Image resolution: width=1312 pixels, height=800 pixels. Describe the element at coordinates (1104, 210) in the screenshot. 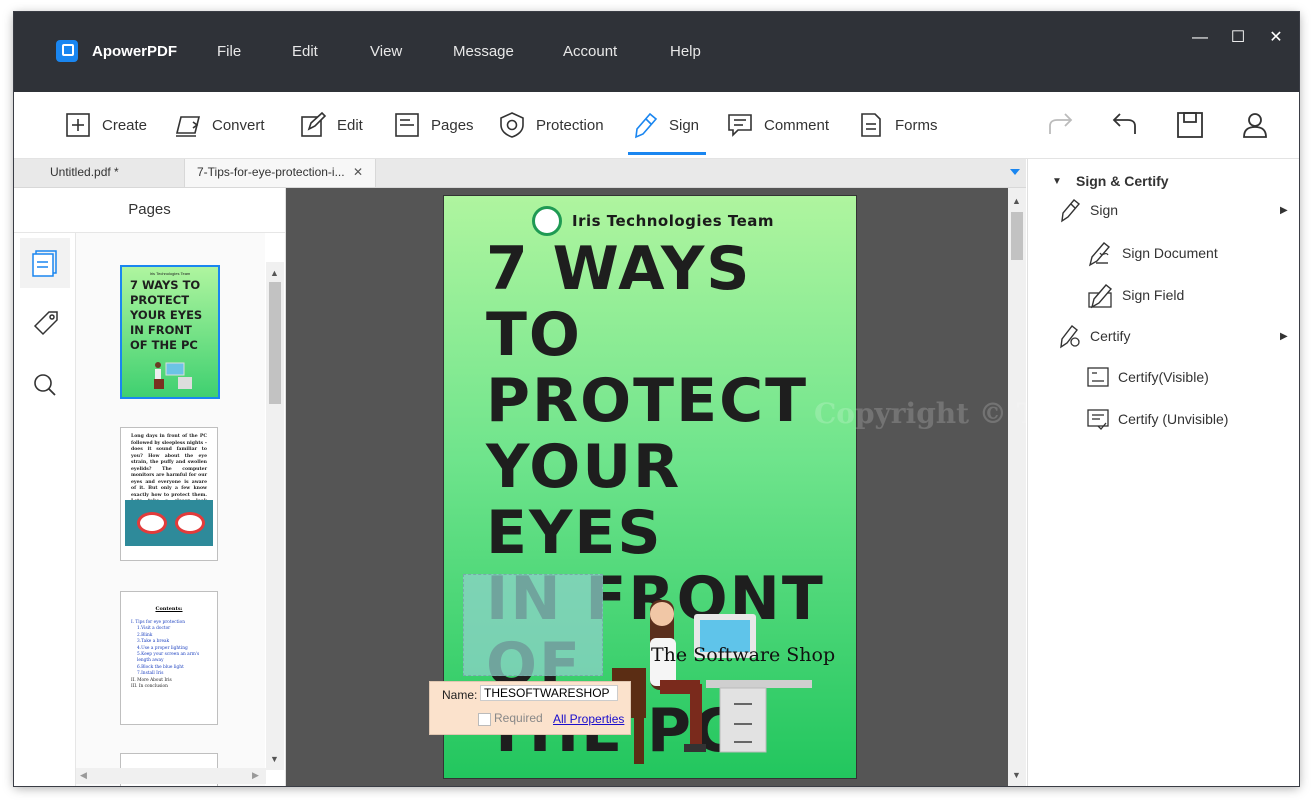

I see `sign-label: Sign` at that location.